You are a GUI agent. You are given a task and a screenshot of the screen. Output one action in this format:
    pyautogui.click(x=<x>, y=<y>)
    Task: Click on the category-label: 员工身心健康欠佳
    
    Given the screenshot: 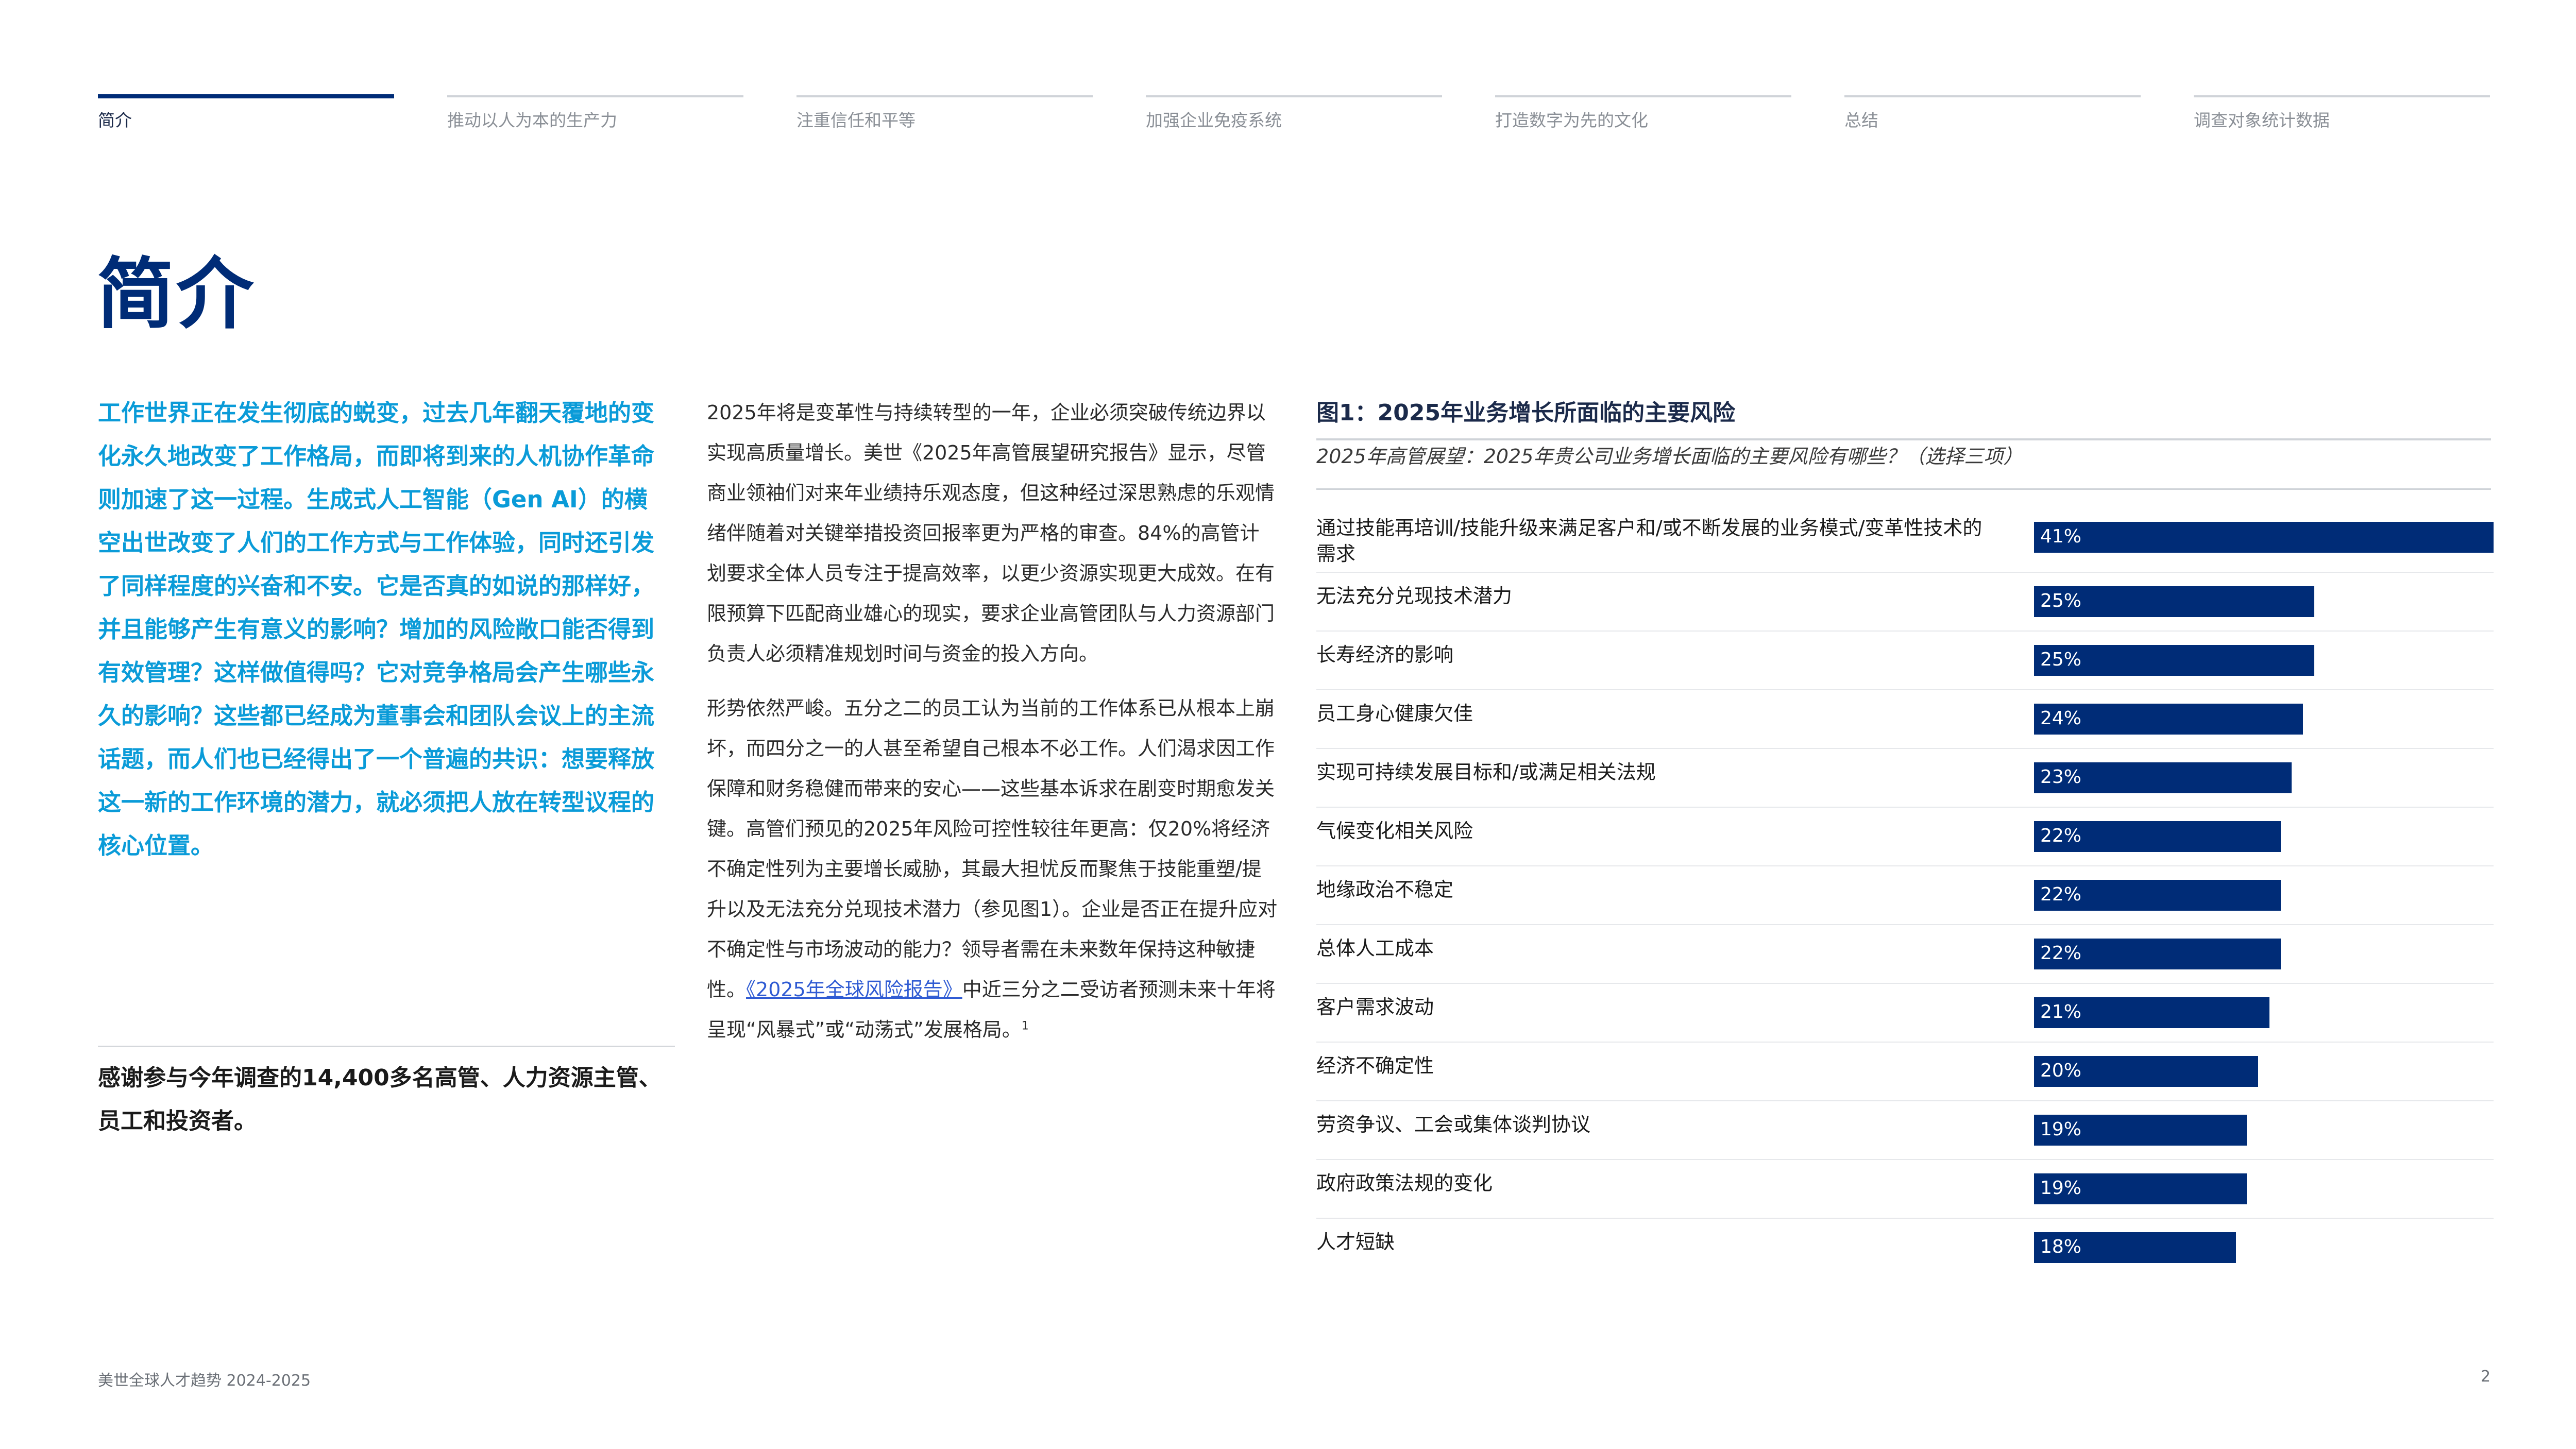 What is the action you would take?
    pyautogui.click(x=1394, y=714)
    